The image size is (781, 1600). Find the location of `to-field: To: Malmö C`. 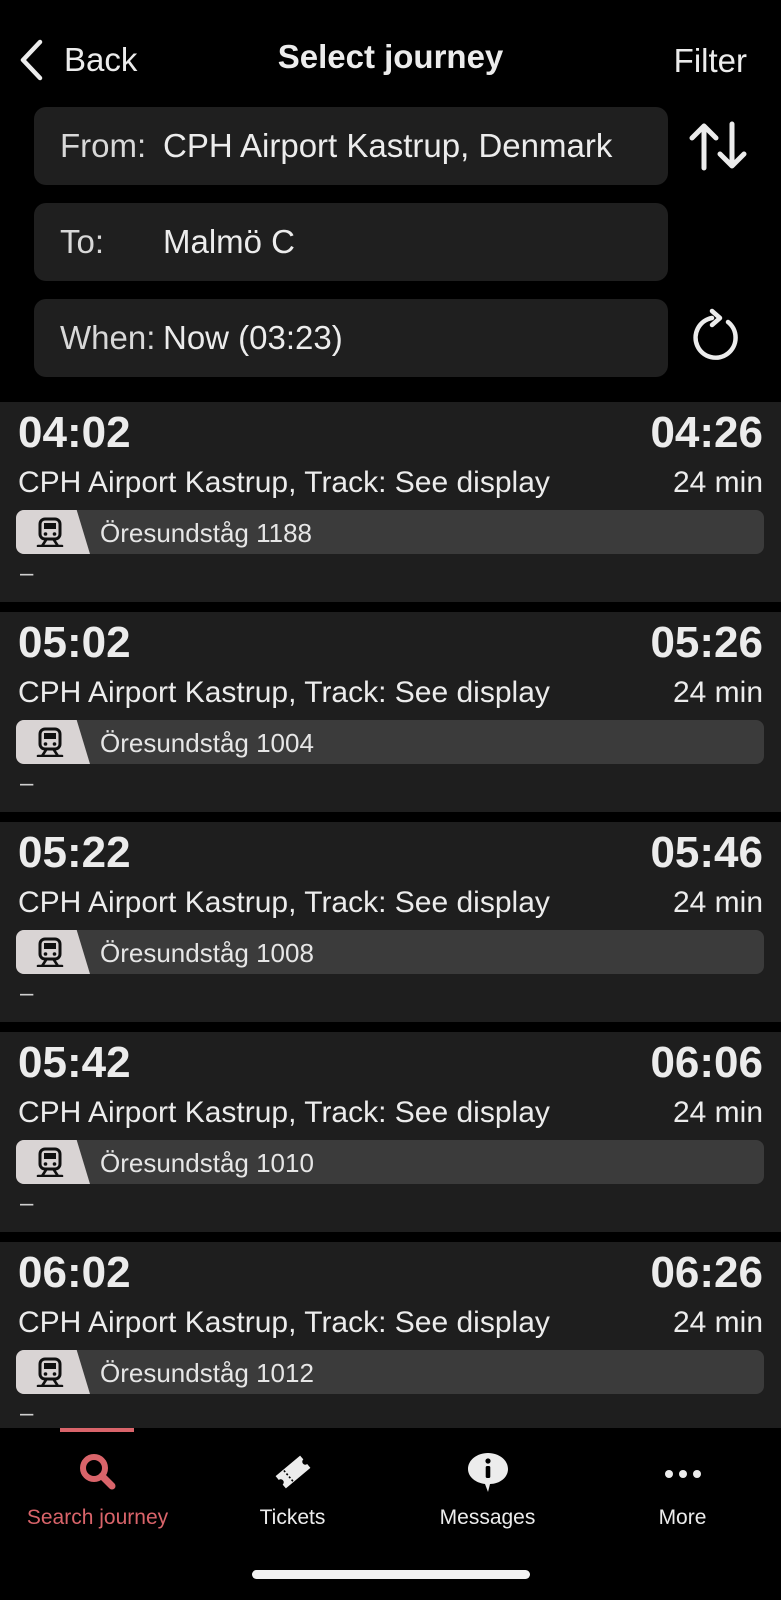

to-field: To: Malmö C is located at coordinates (351, 242).